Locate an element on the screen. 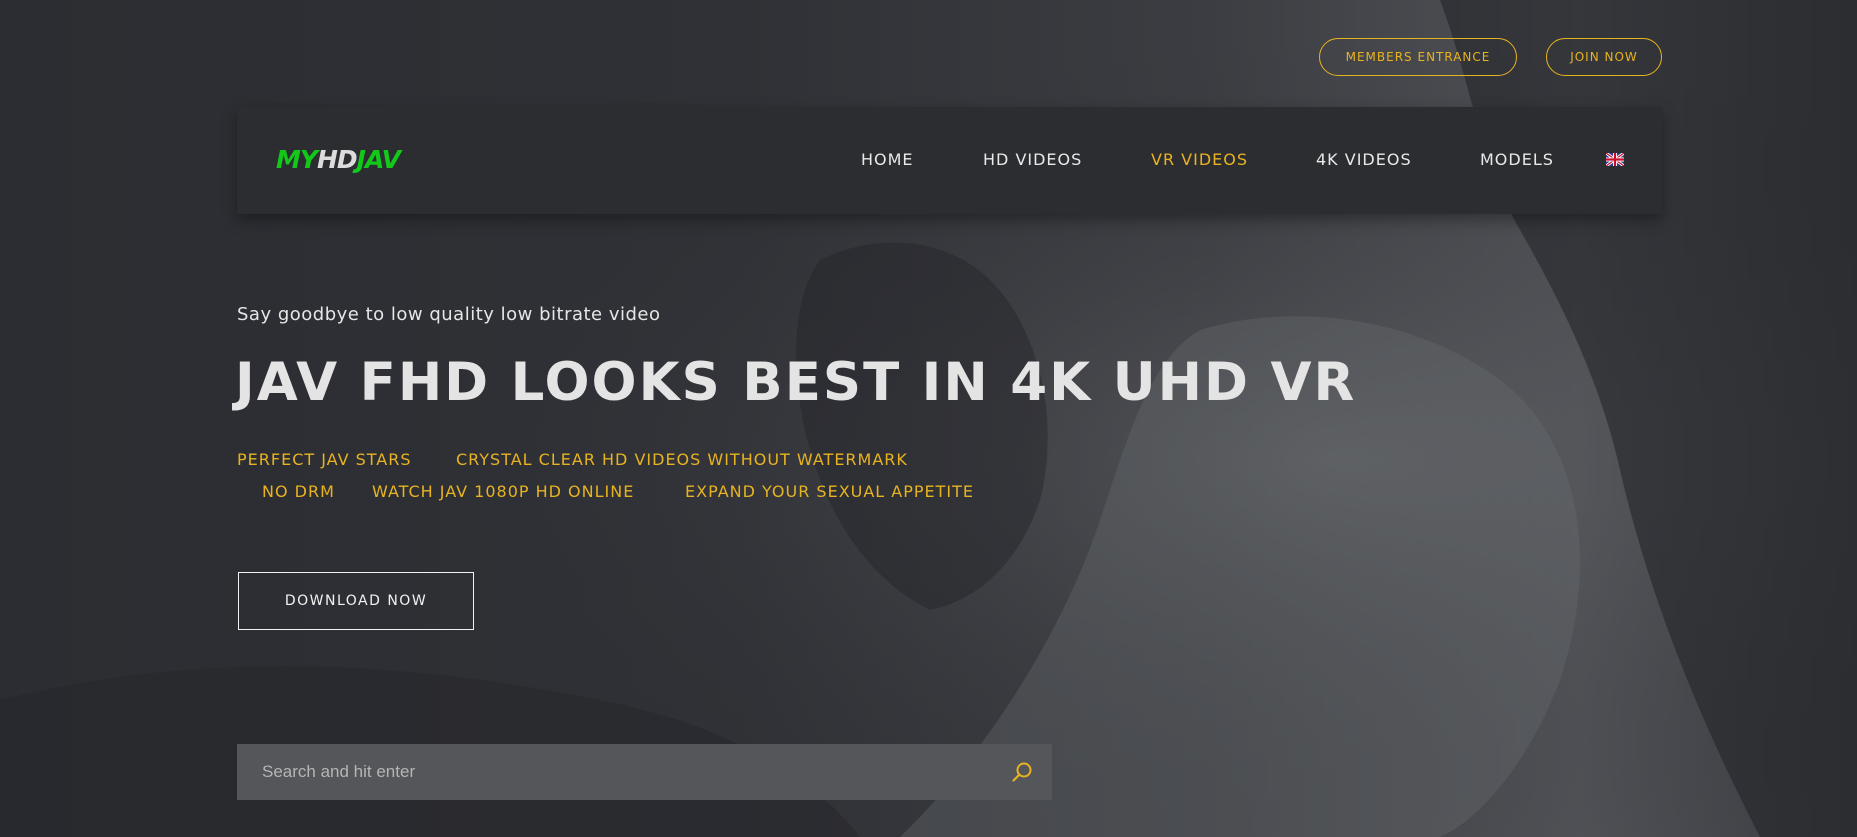 The width and height of the screenshot is (1857, 837). nav-item-4k-videos: 4K VIDEOS is located at coordinates (1364, 159).